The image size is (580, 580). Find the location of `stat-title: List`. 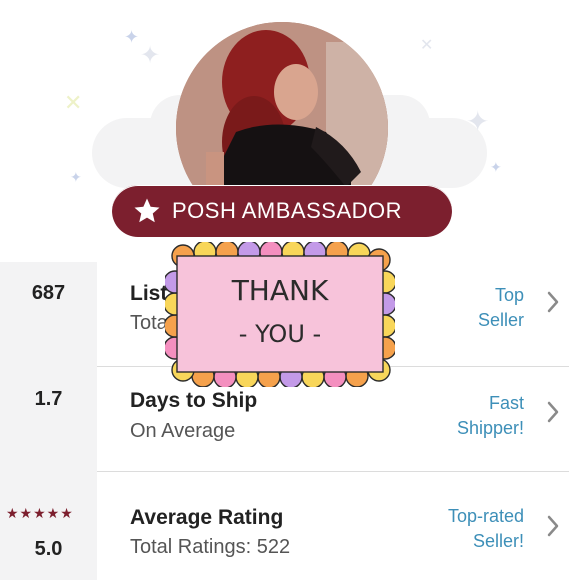

stat-title: List is located at coordinates (149, 293).